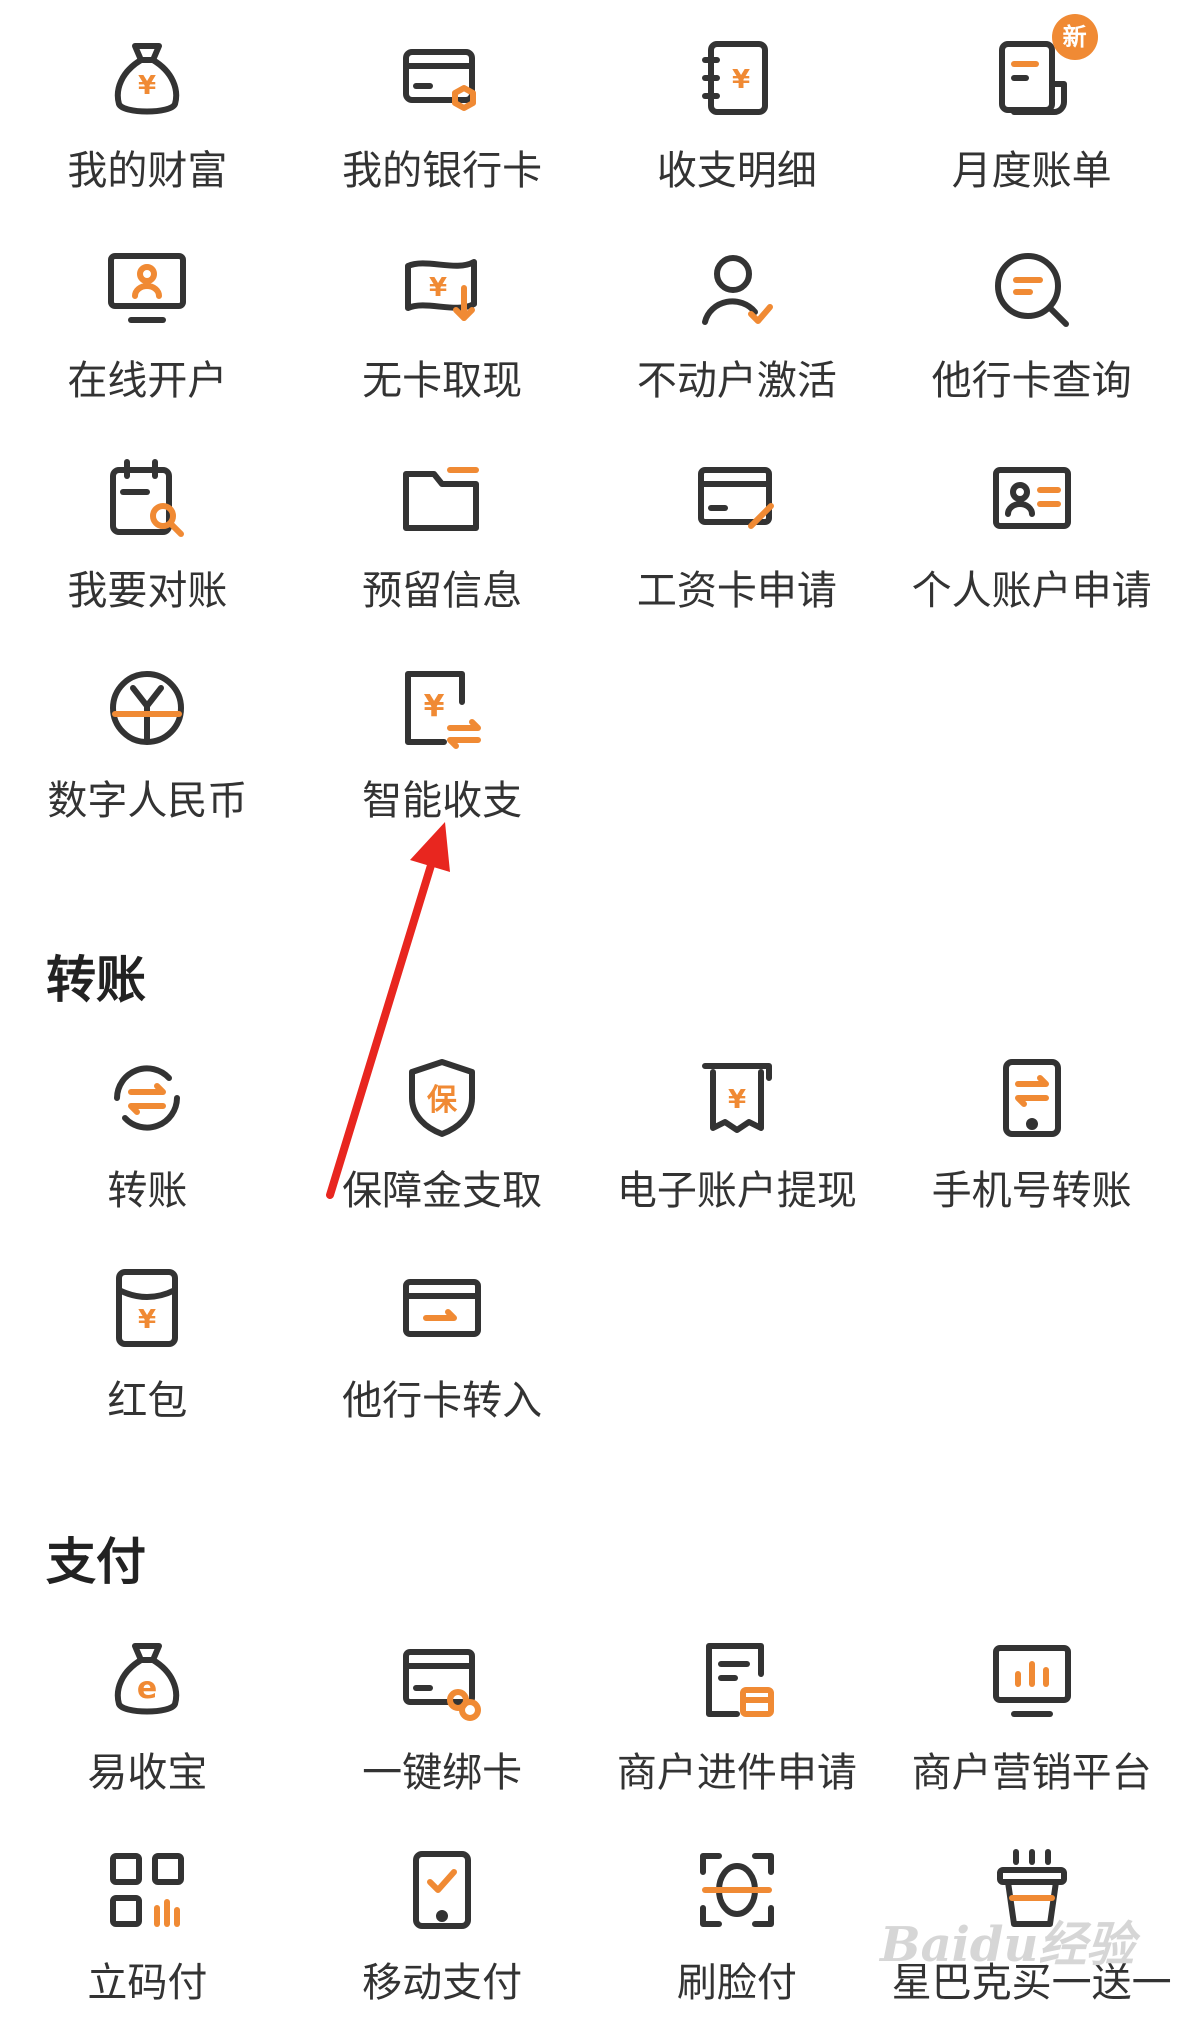  I want to click on money-bag-icon: ¥, so click(147, 78).